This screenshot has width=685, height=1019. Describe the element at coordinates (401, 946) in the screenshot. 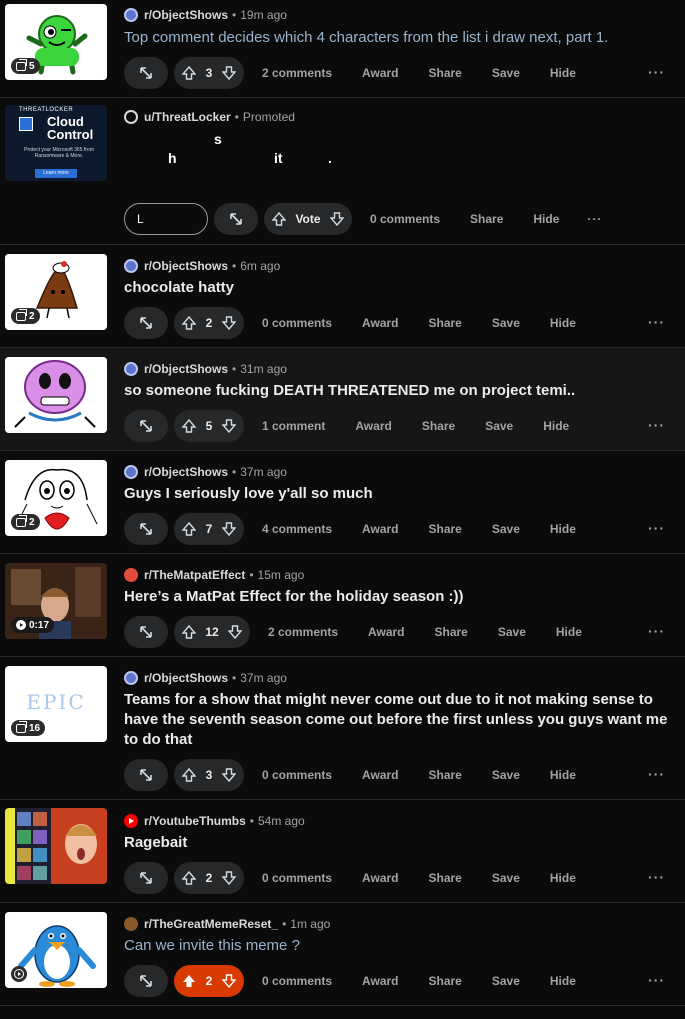

I see `post-title: Can we invite this meme ?` at that location.